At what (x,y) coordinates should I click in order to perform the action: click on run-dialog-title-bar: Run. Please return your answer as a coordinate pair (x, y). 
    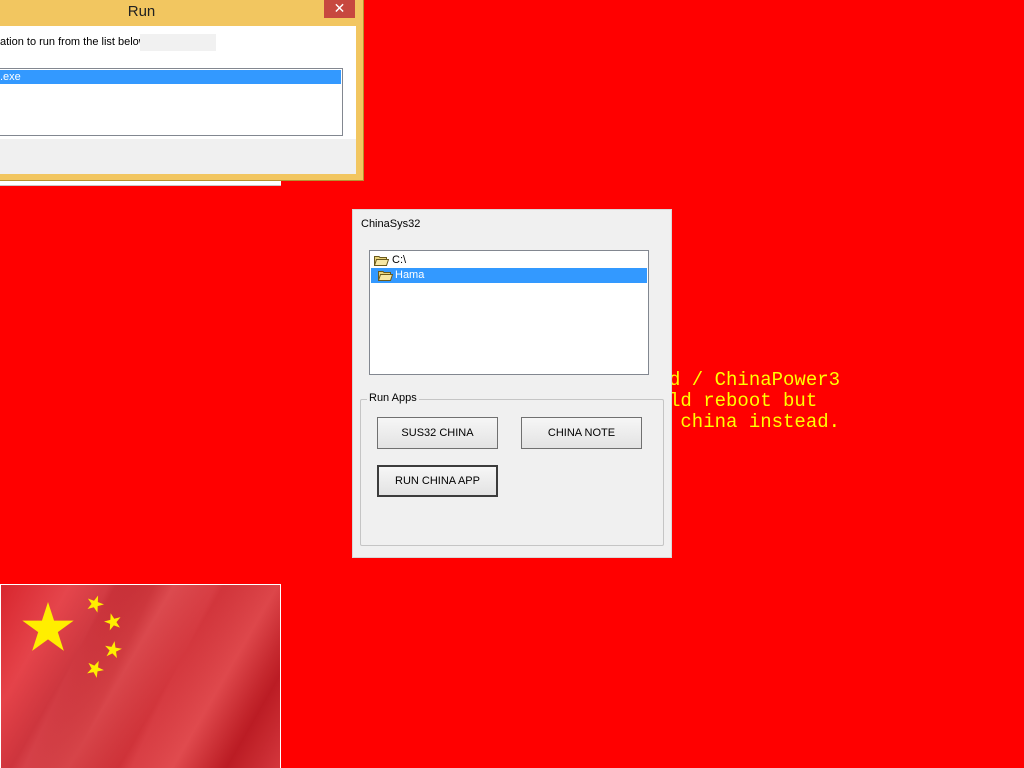
    Looking at the image, I should click on (181, 13).